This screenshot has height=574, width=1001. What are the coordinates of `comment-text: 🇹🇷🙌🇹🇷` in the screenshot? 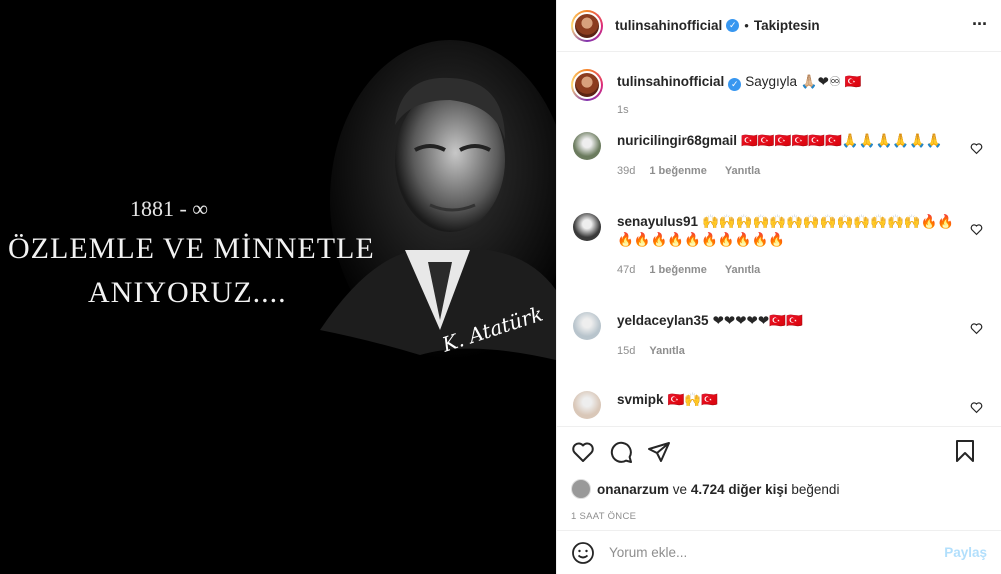 It's located at (692, 399).